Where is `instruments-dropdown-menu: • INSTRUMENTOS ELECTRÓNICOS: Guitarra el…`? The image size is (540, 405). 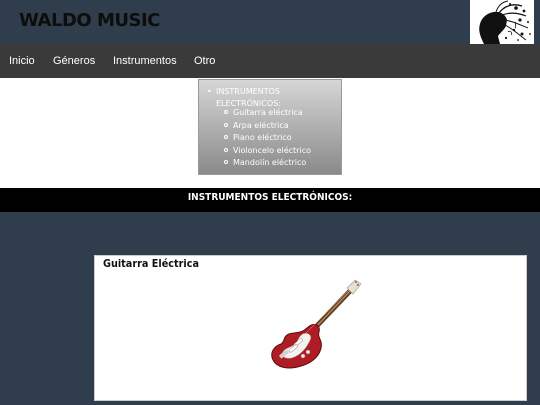
instruments-dropdown-menu: • INSTRUMENTOS ELECTRÓNICOS: Guitarra el… is located at coordinates (270, 127).